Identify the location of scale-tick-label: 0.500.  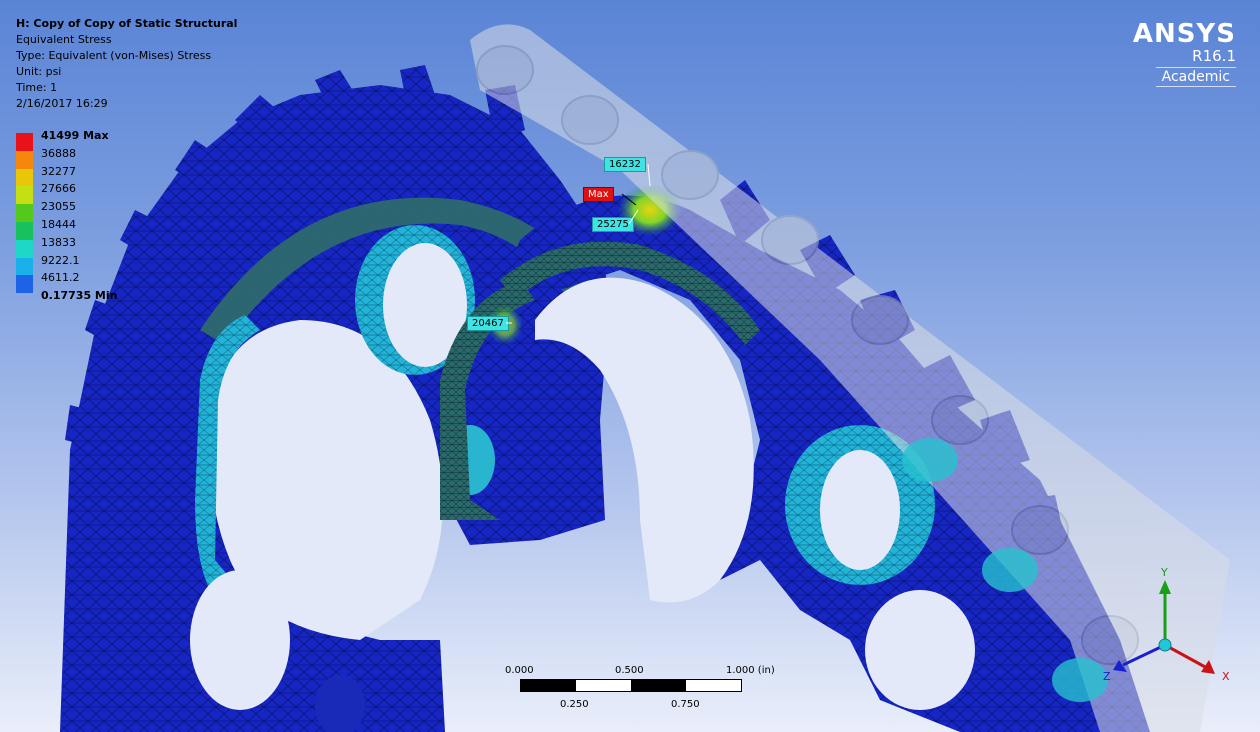
(629, 670).